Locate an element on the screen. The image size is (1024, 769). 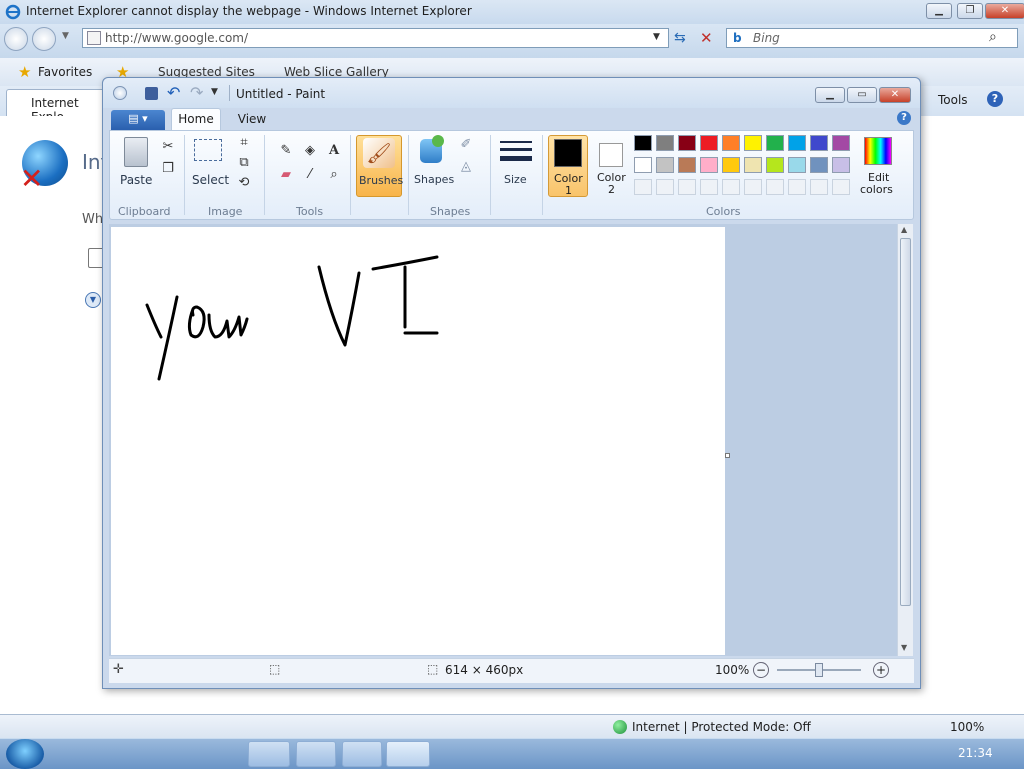
scroll-down-icon: ▼ is located at coordinates (904, 647).